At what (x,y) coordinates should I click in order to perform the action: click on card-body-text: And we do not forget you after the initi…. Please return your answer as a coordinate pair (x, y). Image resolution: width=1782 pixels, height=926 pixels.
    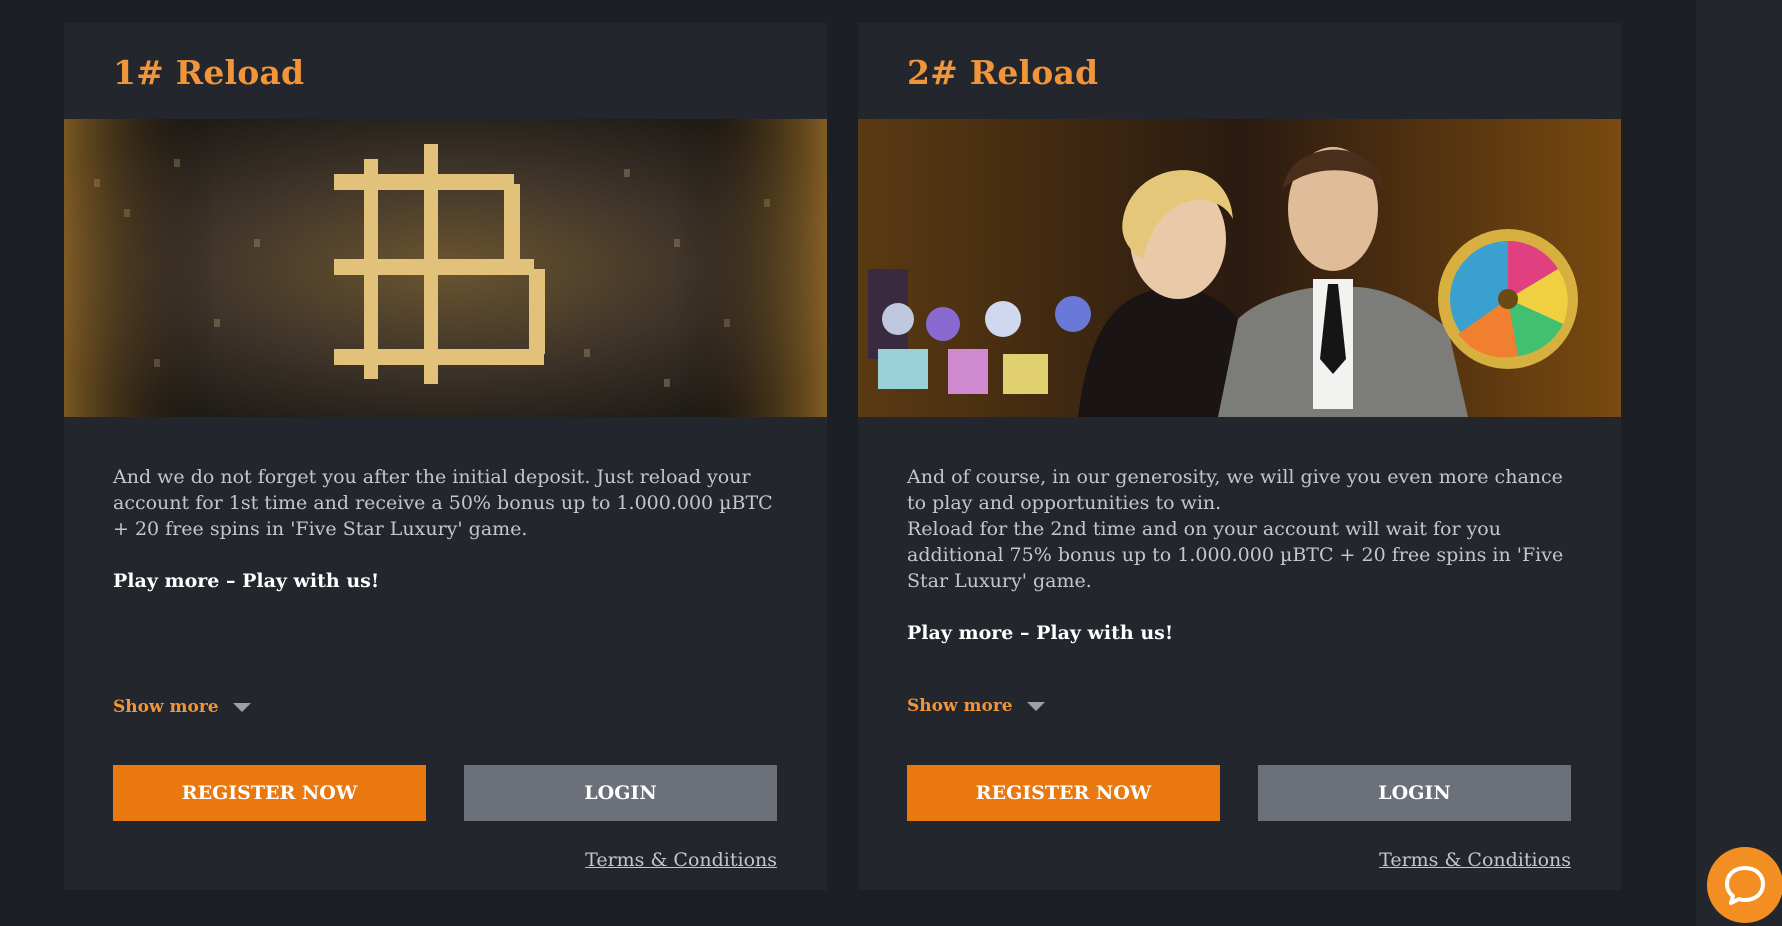
    Looking at the image, I should click on (443, 503).